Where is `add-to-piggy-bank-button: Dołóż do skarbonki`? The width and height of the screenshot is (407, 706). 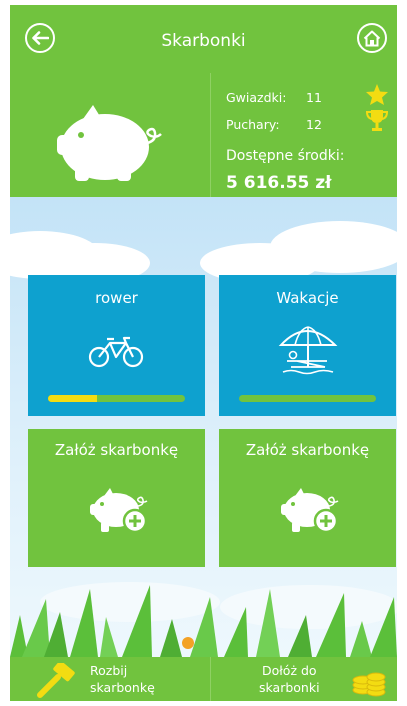
add-to-piggy-bank-button: Dołóż do skarbonki is located at coordinates (304, 679).